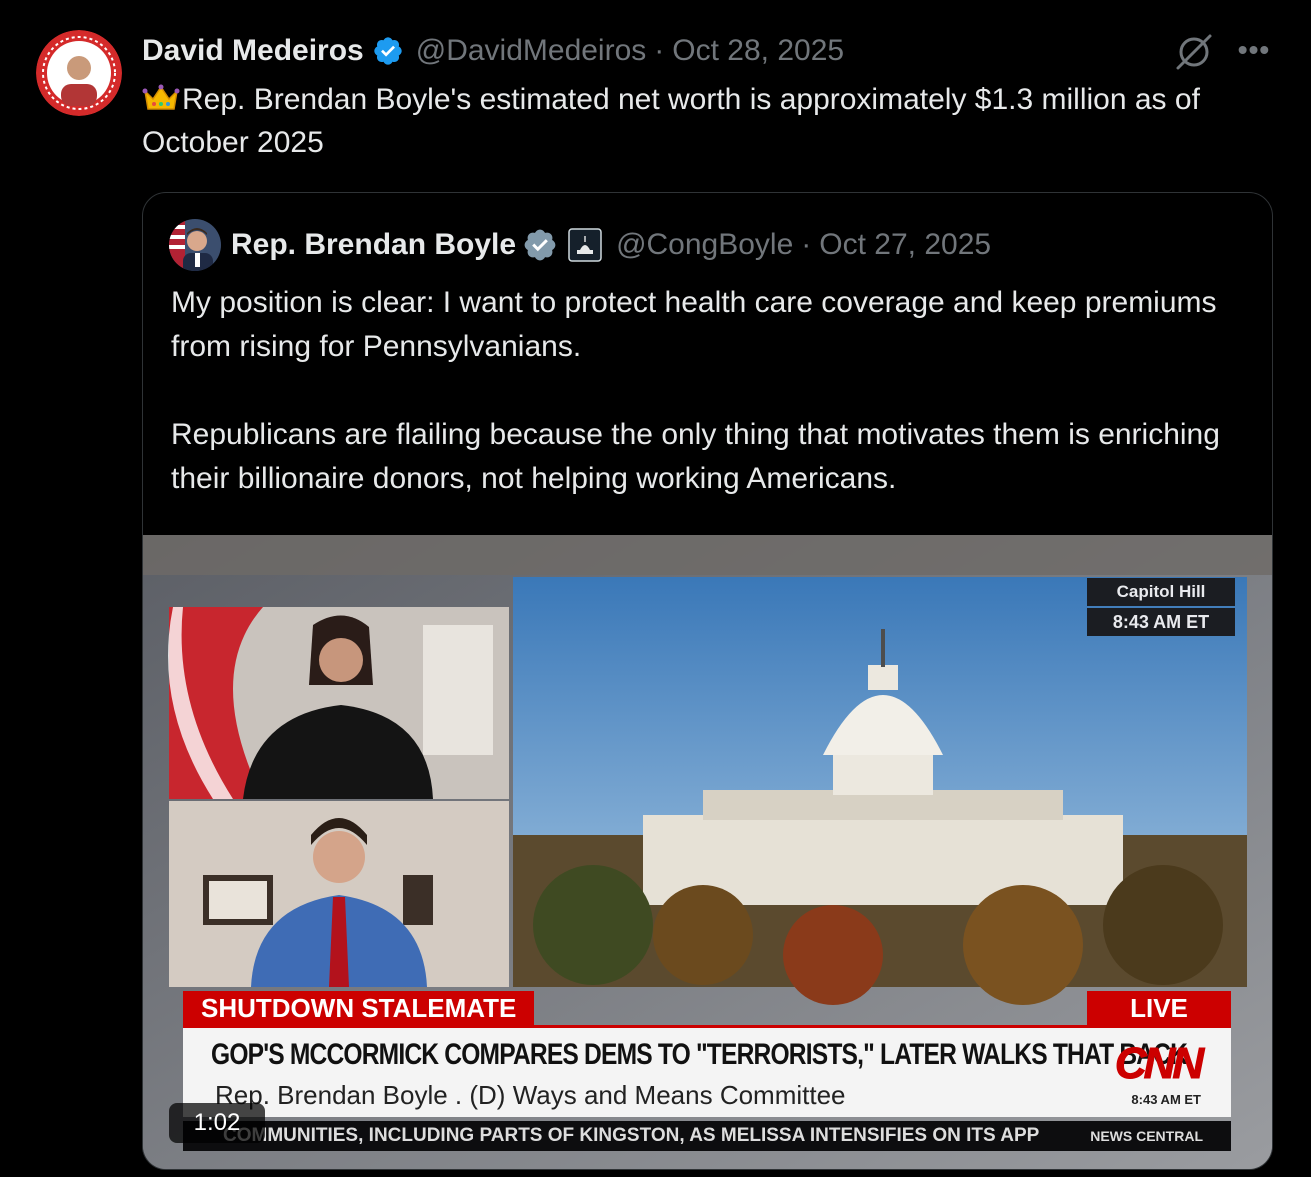 This screenshot has height=1177, width=1311. What do you see at coordinates (79, 73) in the screenshot?
I see `author-avatar` at bounding box center [79, 73].